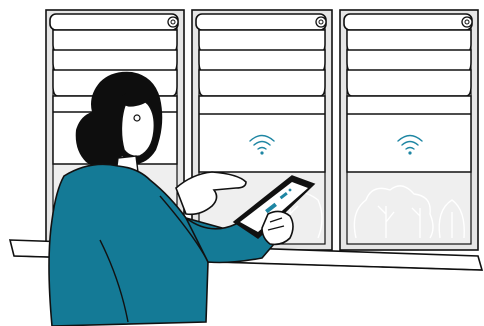 The height and width of the screenshot is (326, 484). I want to click on blind-shade-middle, so click(262, 101).